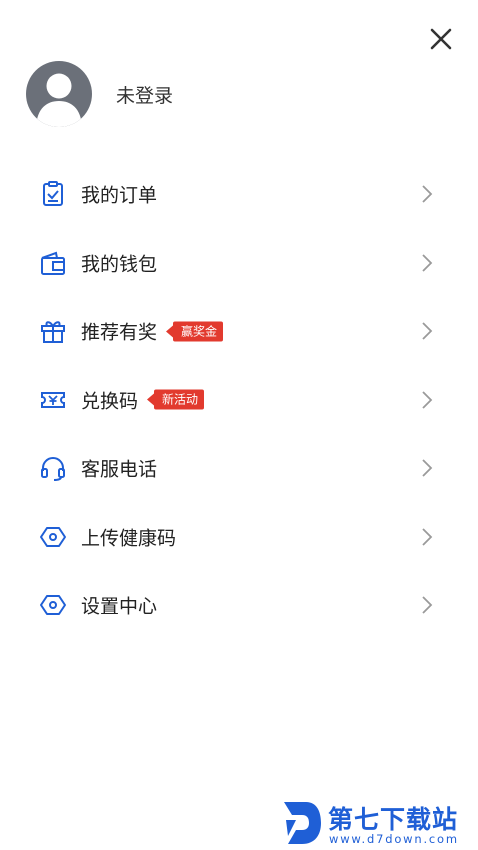 Image resolution: width=478 pixels, height=850 pixels. What do you see at coordinates (239, 194) in the screenshot?
I see `menu-item-my-orders: 我的订单` at bounding box center [239, 194].